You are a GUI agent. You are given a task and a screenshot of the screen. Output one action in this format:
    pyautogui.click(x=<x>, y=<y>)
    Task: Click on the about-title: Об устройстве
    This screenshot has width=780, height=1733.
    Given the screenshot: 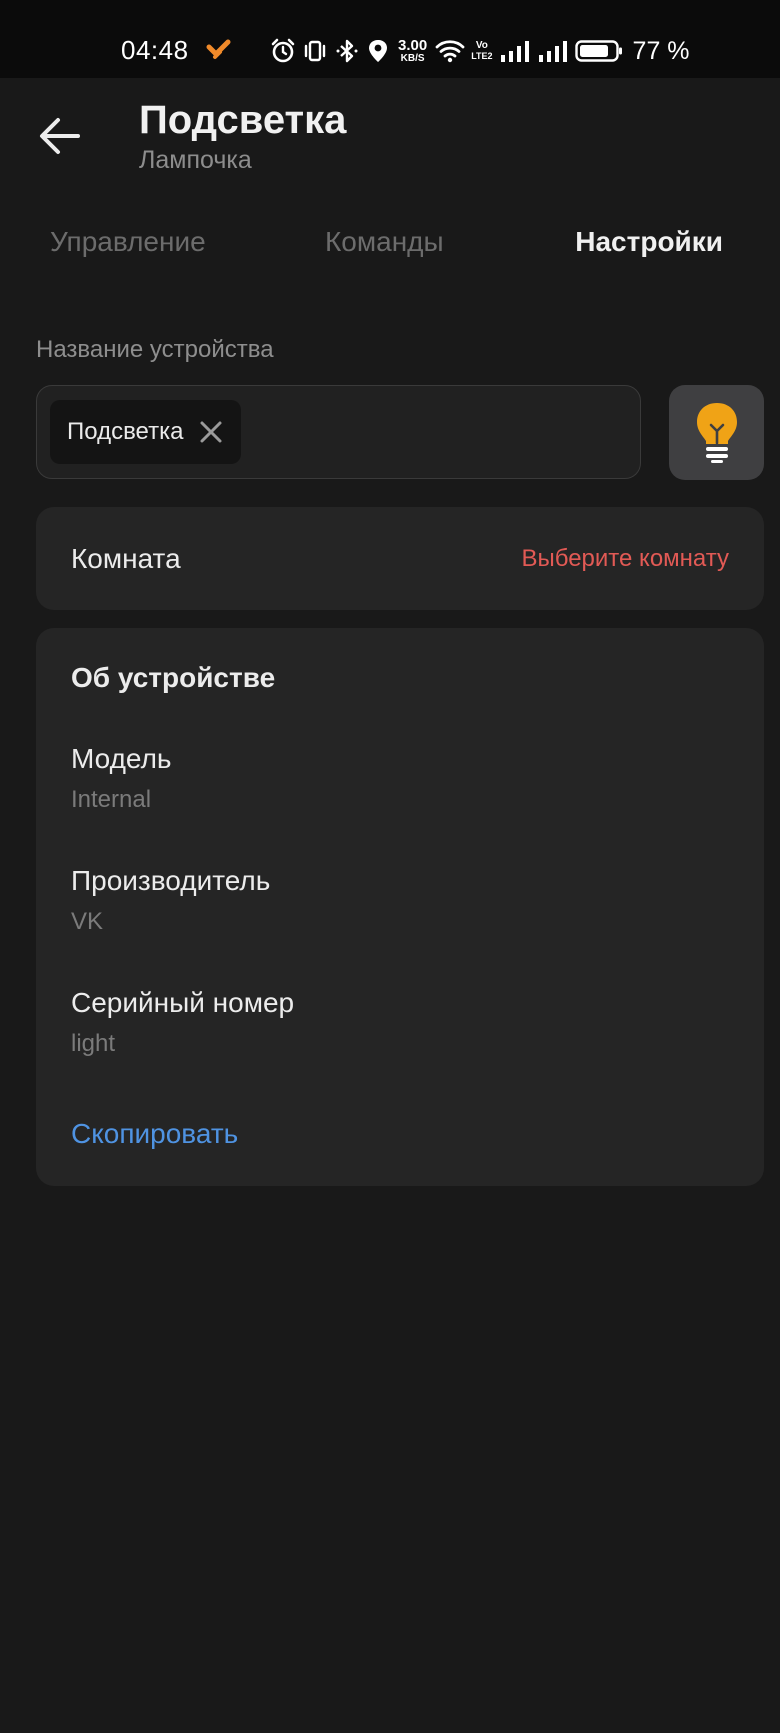 What is the action you would take?
    pyautogui.click(x=173, y=677)
    